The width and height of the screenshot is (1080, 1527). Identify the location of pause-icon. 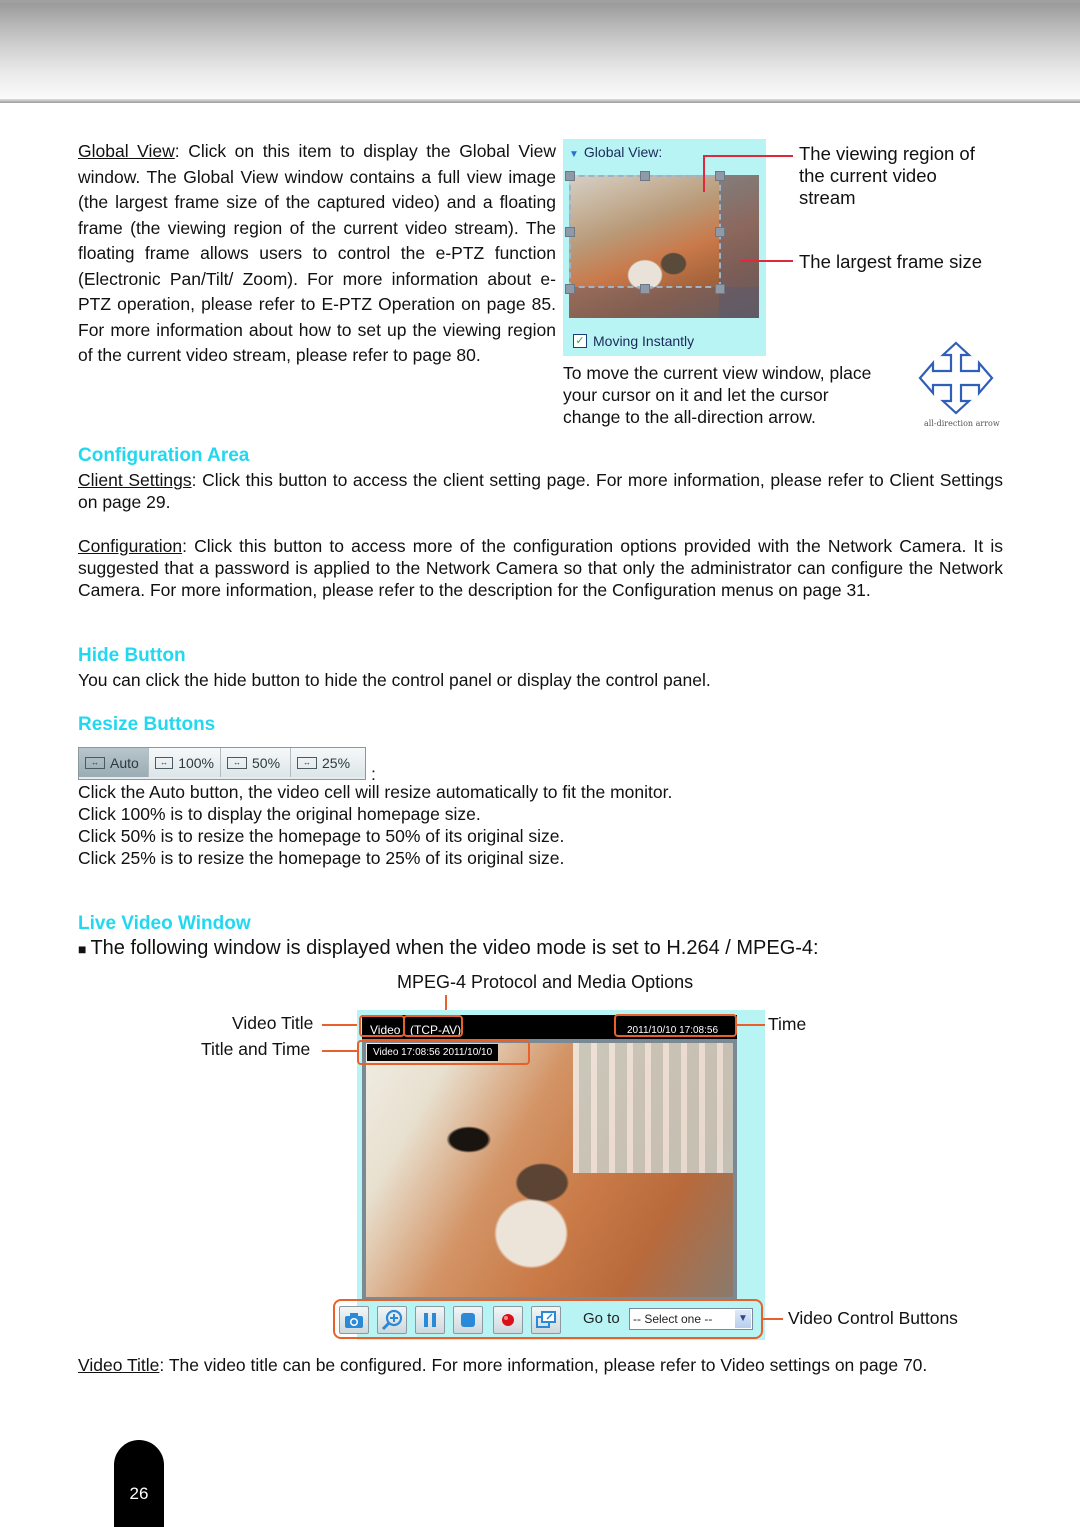
(430, 1320).